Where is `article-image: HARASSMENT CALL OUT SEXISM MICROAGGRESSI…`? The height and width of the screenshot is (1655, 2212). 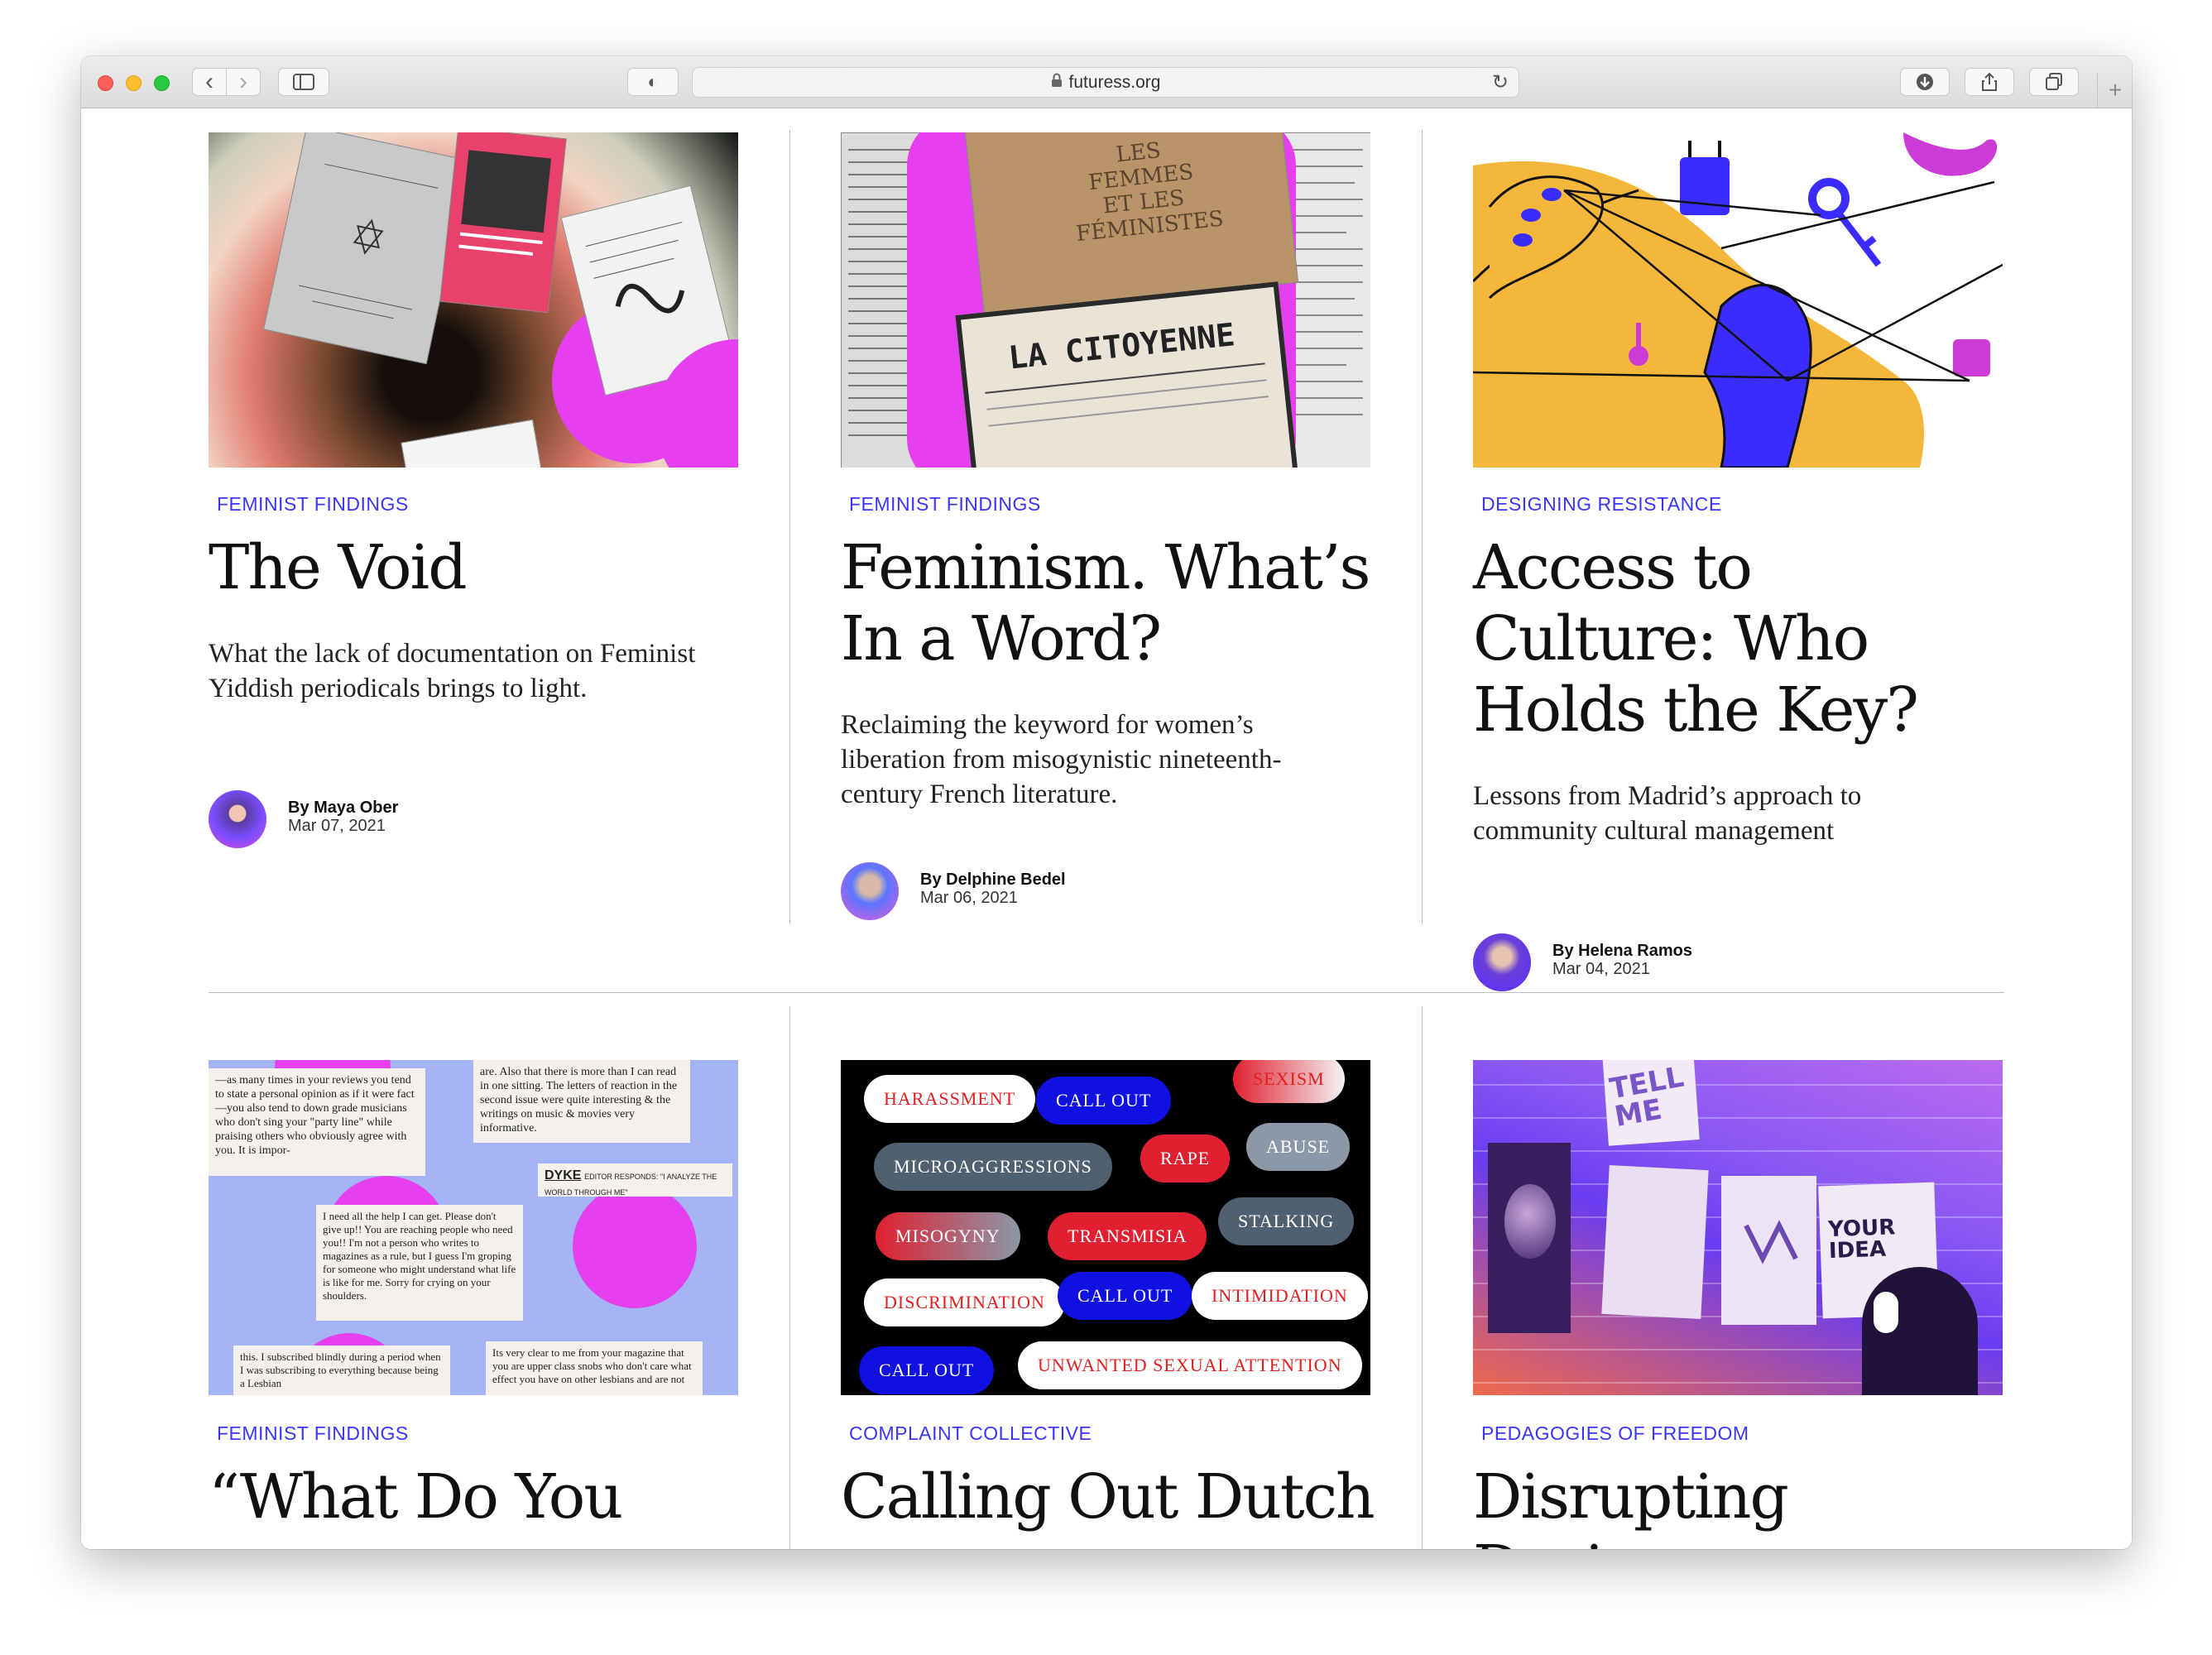
article-image: HARASSMENT CALL OUT SEXISM MICROAGGRESSI… is located at coordinates (1105, 1227).